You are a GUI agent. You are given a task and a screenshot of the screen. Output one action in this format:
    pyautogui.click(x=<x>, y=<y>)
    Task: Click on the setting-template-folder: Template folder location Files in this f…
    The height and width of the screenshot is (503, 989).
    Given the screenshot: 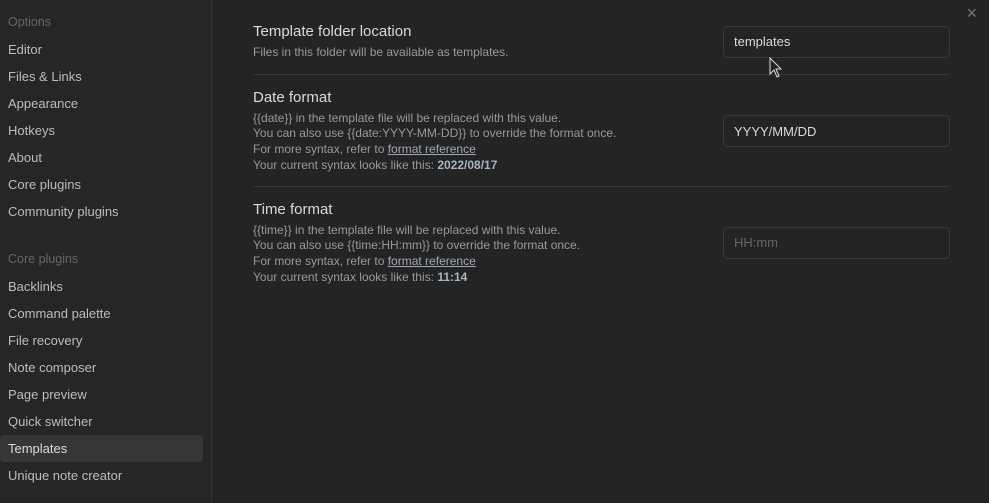 What is the action you would take?
    pyautogui.click(x=601, y=37)
    